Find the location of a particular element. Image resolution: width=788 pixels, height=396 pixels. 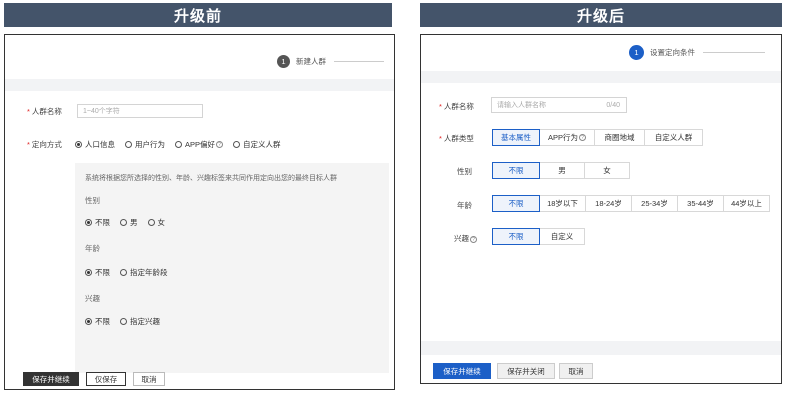

interest-title: 兴趣 is located at coordinates (92, 298).